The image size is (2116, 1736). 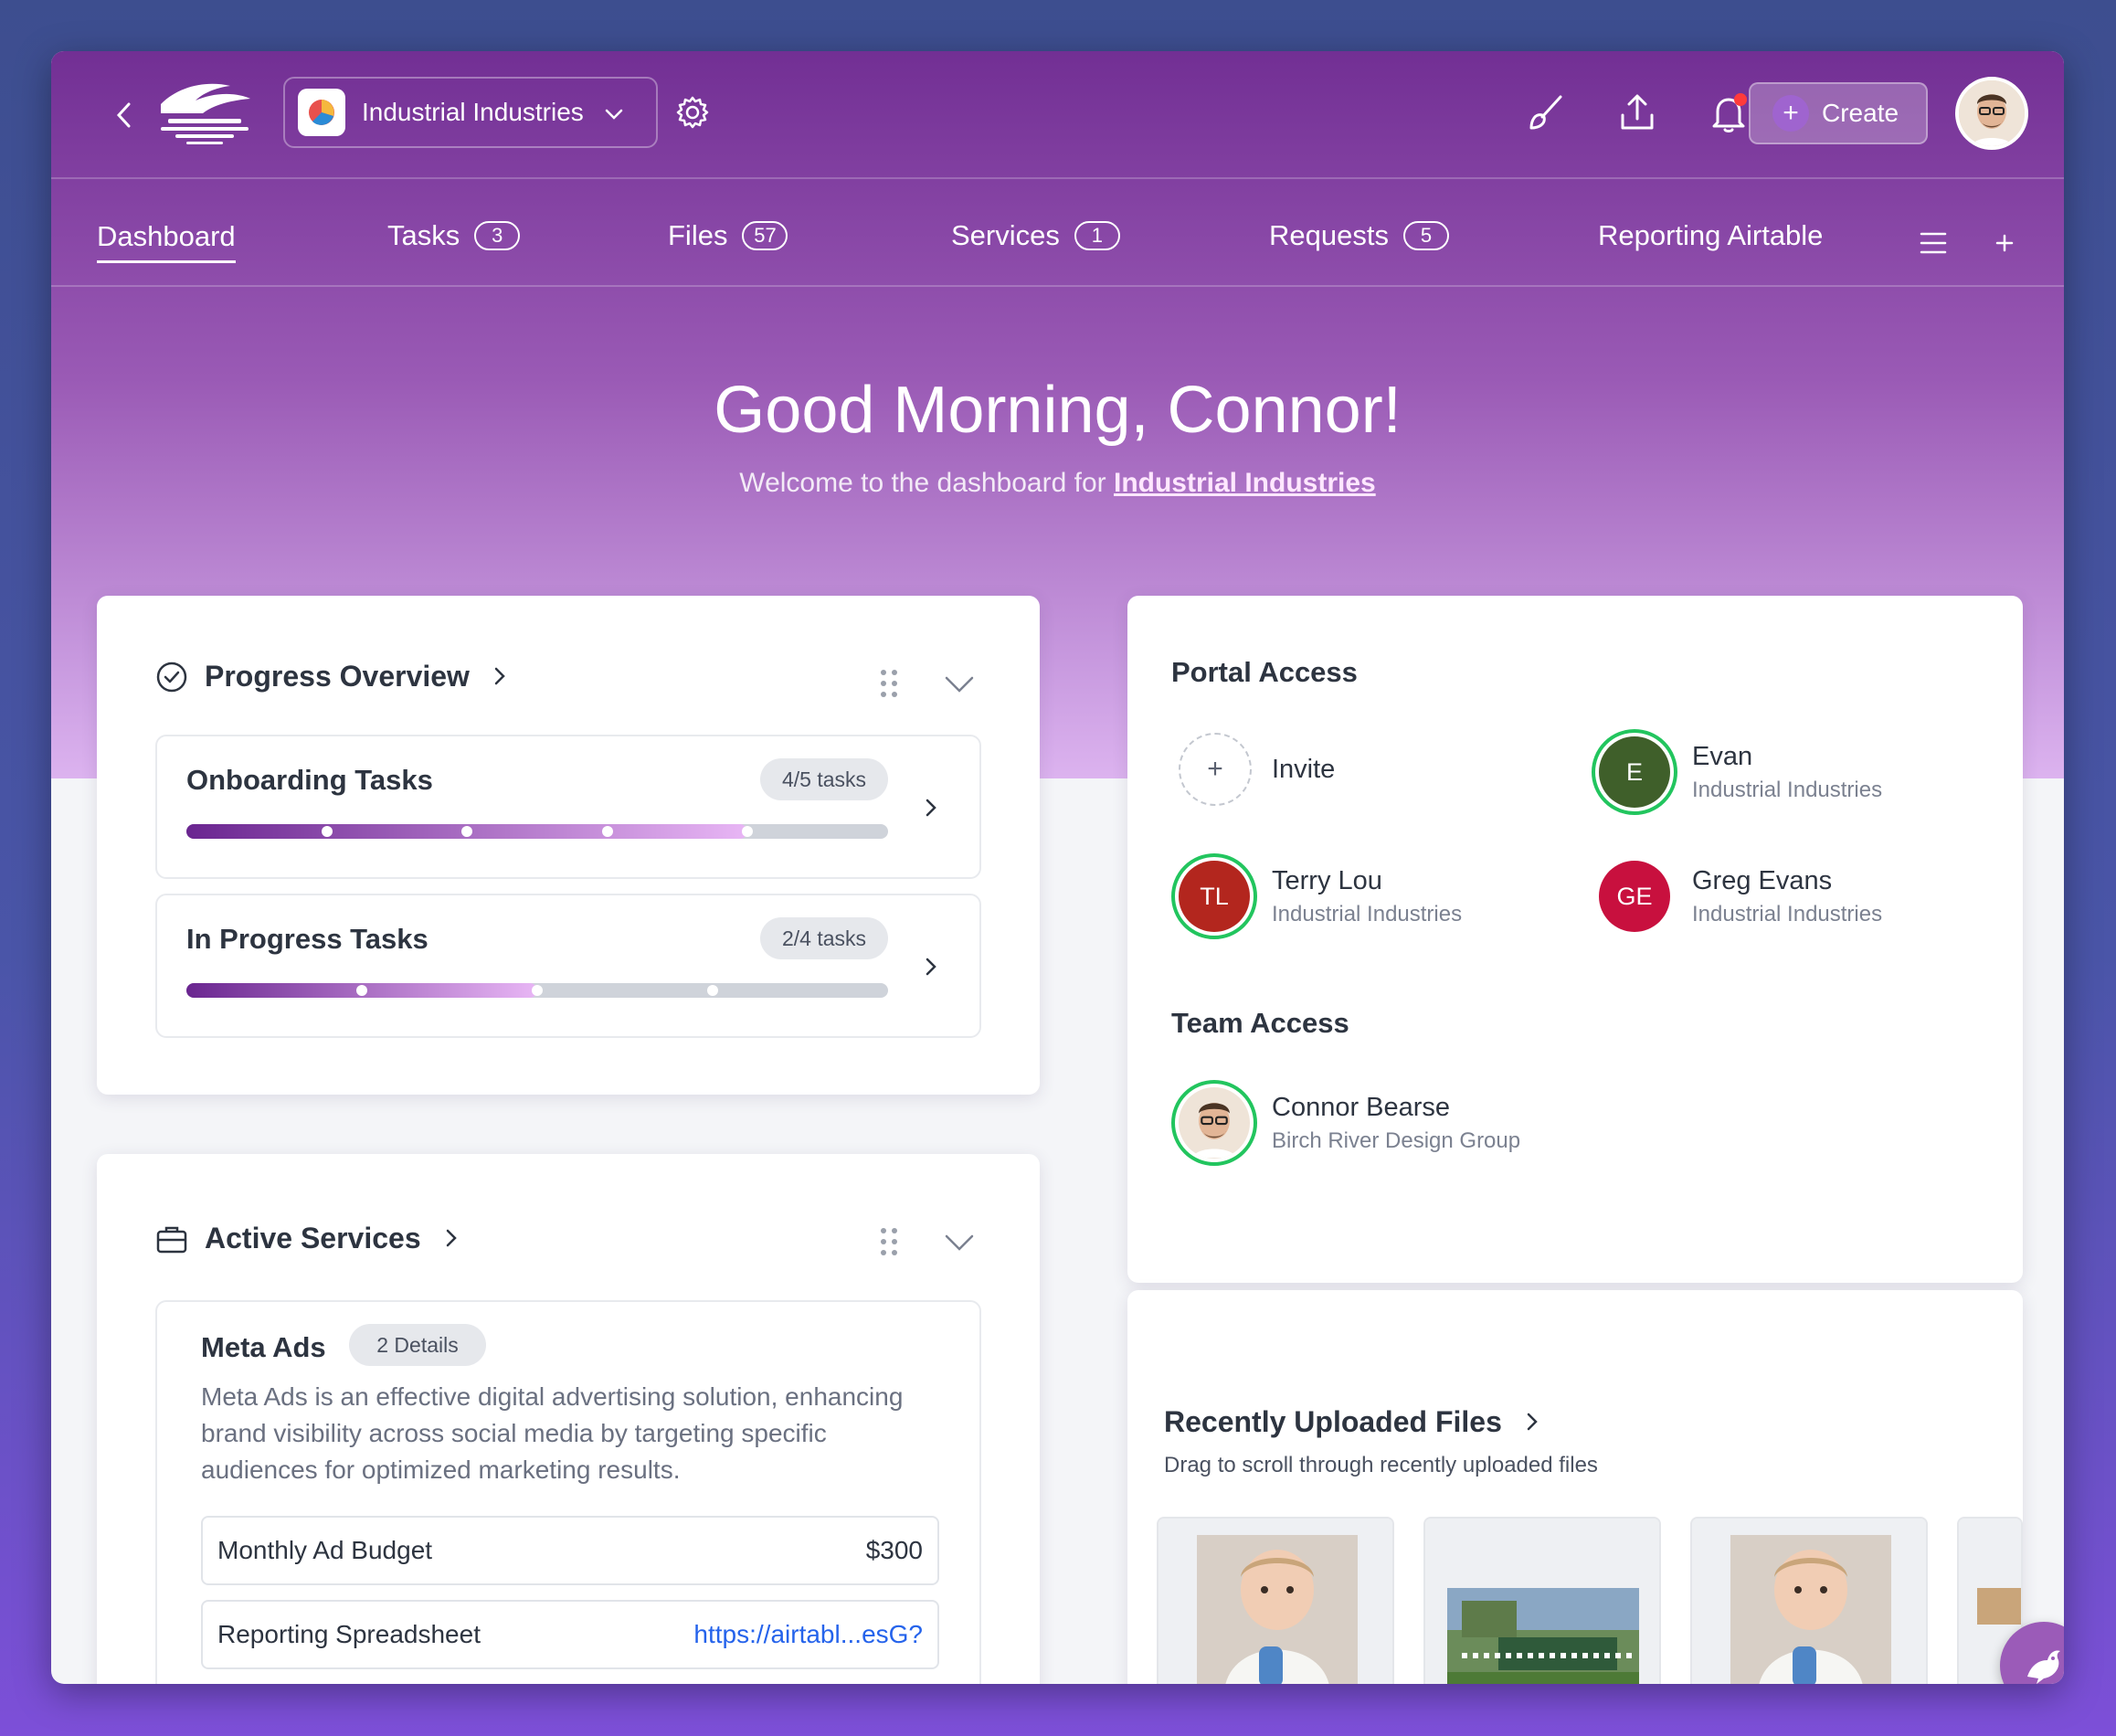 What do you see at coordinates (1634, 896) in the screenshot?
I see `avatar: GE` at bounding box center [1634, 896].